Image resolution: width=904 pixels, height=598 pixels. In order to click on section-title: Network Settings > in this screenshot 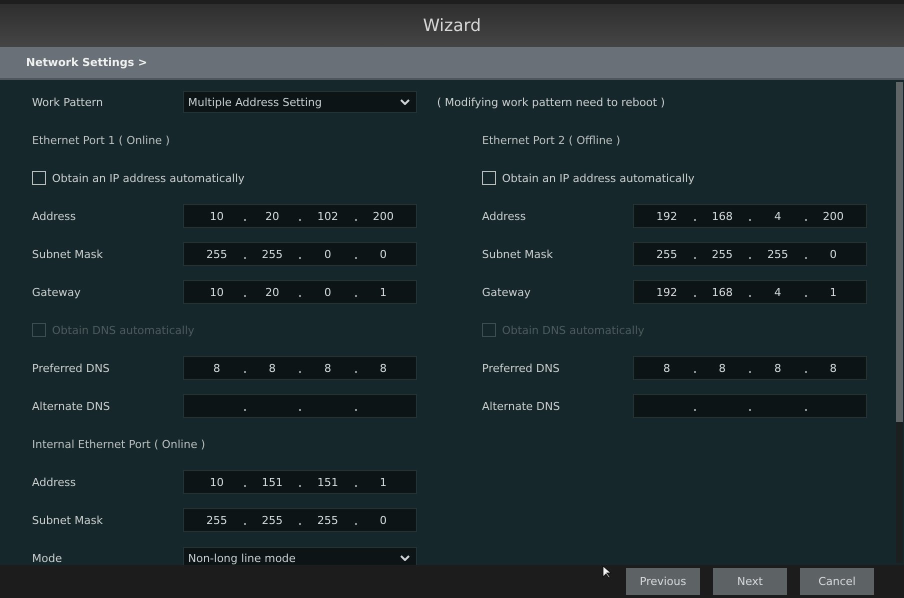, I will do `click(87, 62)`.